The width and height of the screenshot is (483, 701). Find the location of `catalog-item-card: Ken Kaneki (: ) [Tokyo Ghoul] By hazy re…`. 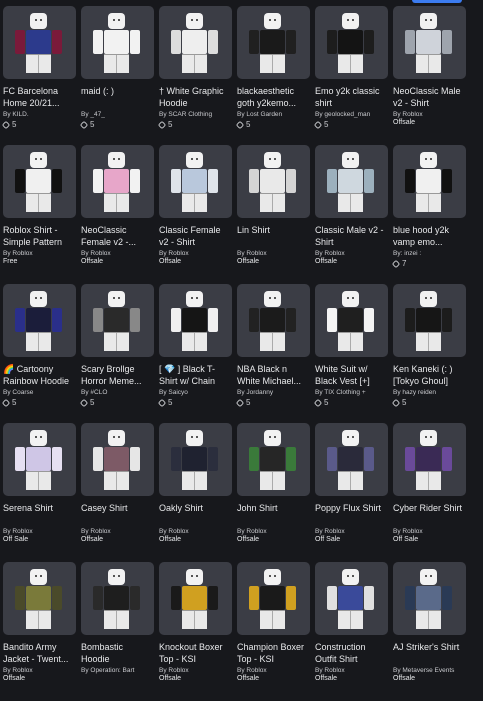

catalog-item-card: Ken Kaneki (: ) [Tokyo Ghoul] By hazy re… is located at coordinates (428, 353).